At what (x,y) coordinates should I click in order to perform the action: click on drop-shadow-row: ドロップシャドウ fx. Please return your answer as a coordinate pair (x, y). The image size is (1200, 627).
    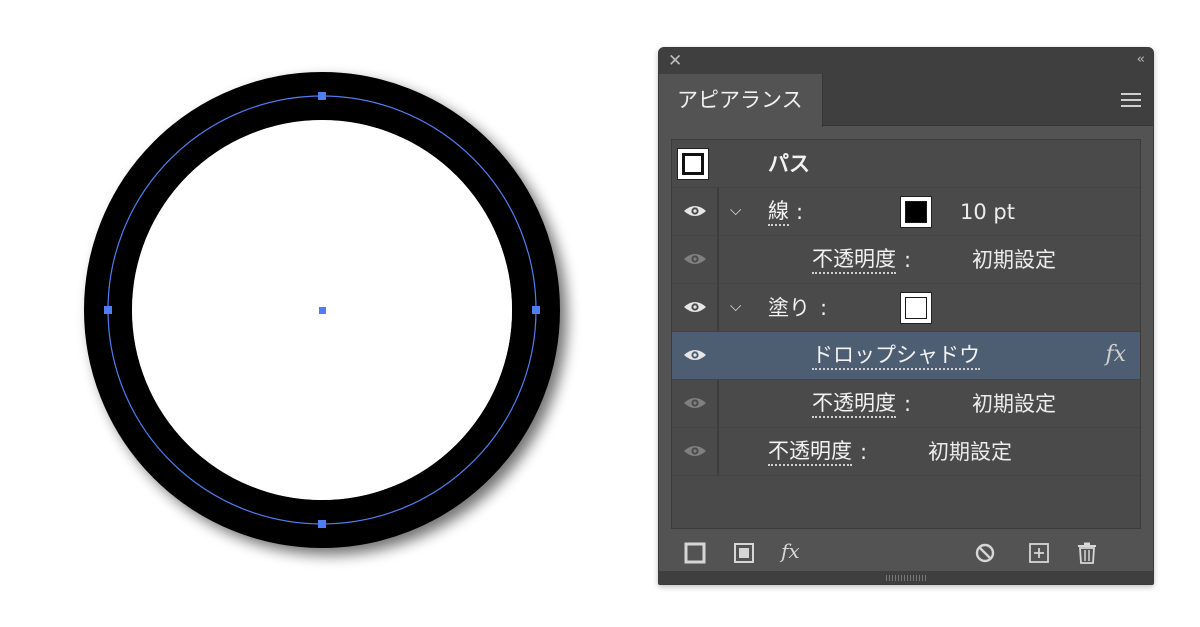
    Looking at the image, I should click on (906, 356).